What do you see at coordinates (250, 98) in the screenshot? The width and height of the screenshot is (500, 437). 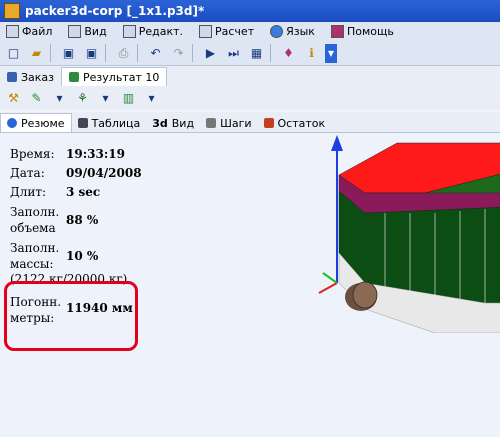 I see `result-toolbar: ⚒ ✎ ▾ ⚘ ▾ ▥ ▾` at bounding box center [250, 98].